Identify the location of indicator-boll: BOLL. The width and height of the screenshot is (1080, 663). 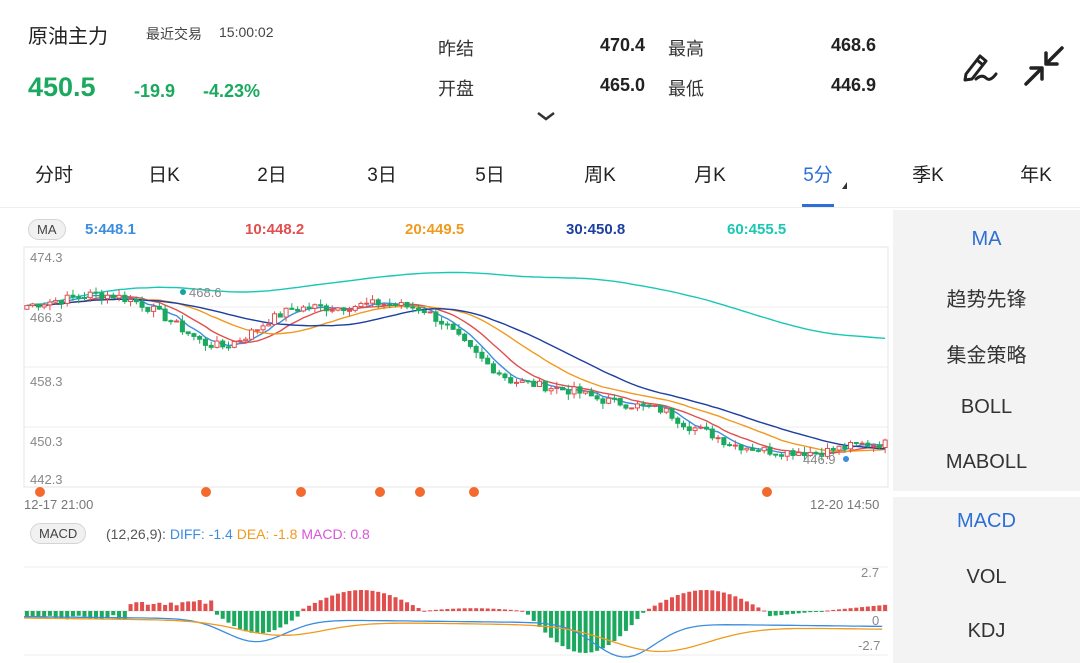
(986, 407).